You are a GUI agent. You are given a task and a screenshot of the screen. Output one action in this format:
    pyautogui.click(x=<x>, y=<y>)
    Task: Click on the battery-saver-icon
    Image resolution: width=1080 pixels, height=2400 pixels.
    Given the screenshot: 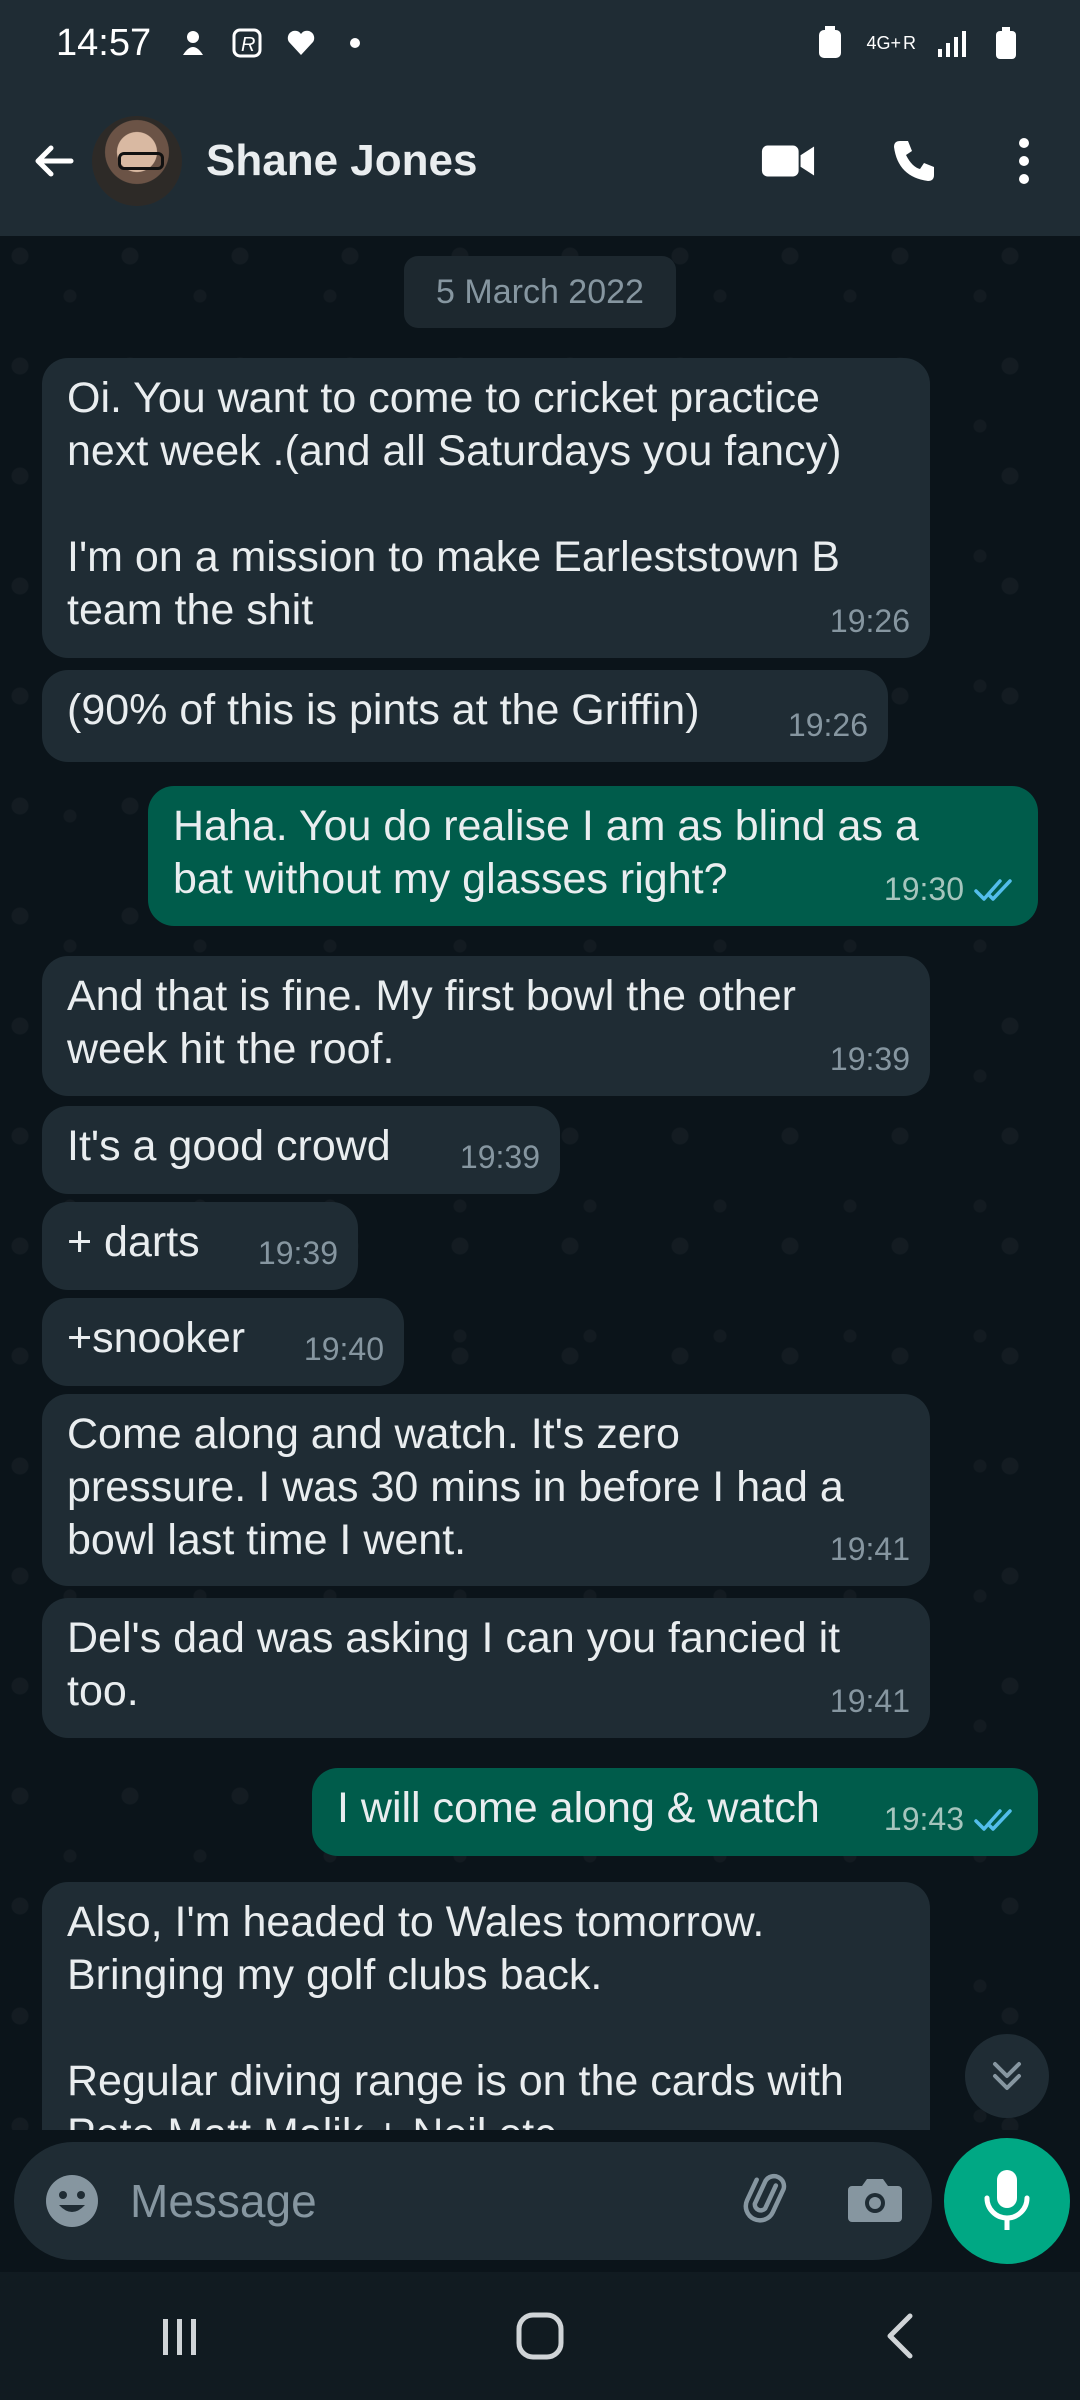 What is the action you would take?
    pyautogui.click(x=830, y=43)
    